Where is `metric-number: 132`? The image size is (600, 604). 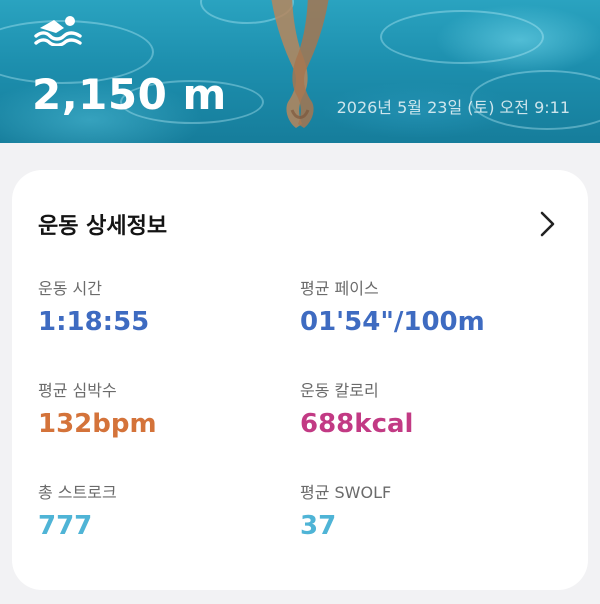
metric-number: 132 is located at coordinates (65, 424).